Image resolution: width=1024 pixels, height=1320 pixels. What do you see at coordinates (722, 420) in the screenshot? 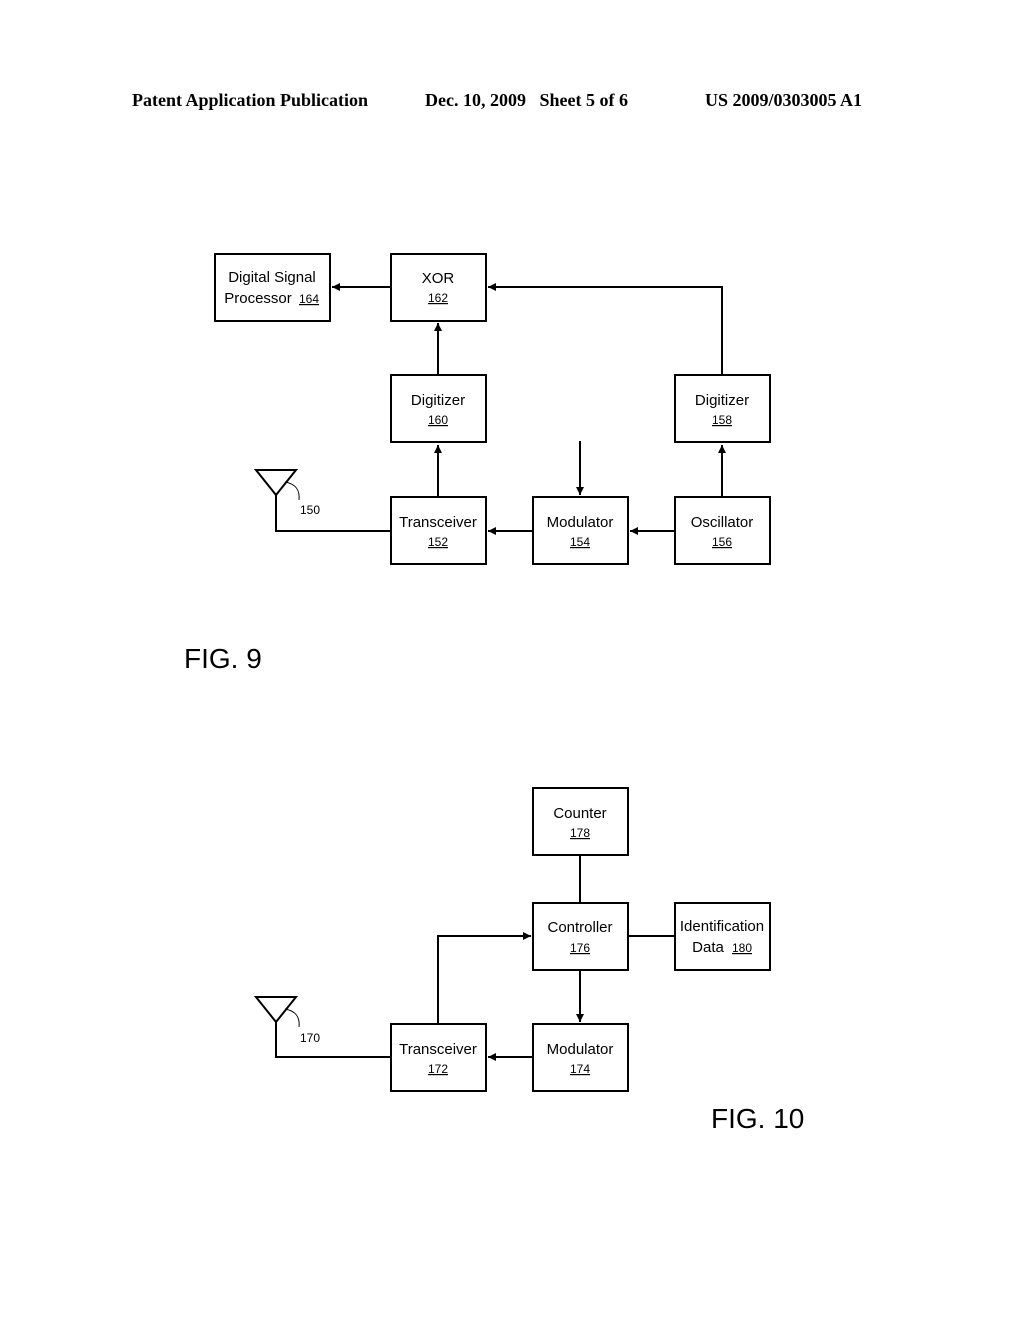
I see `block-ref: 158` at bounding box center [722, 420].